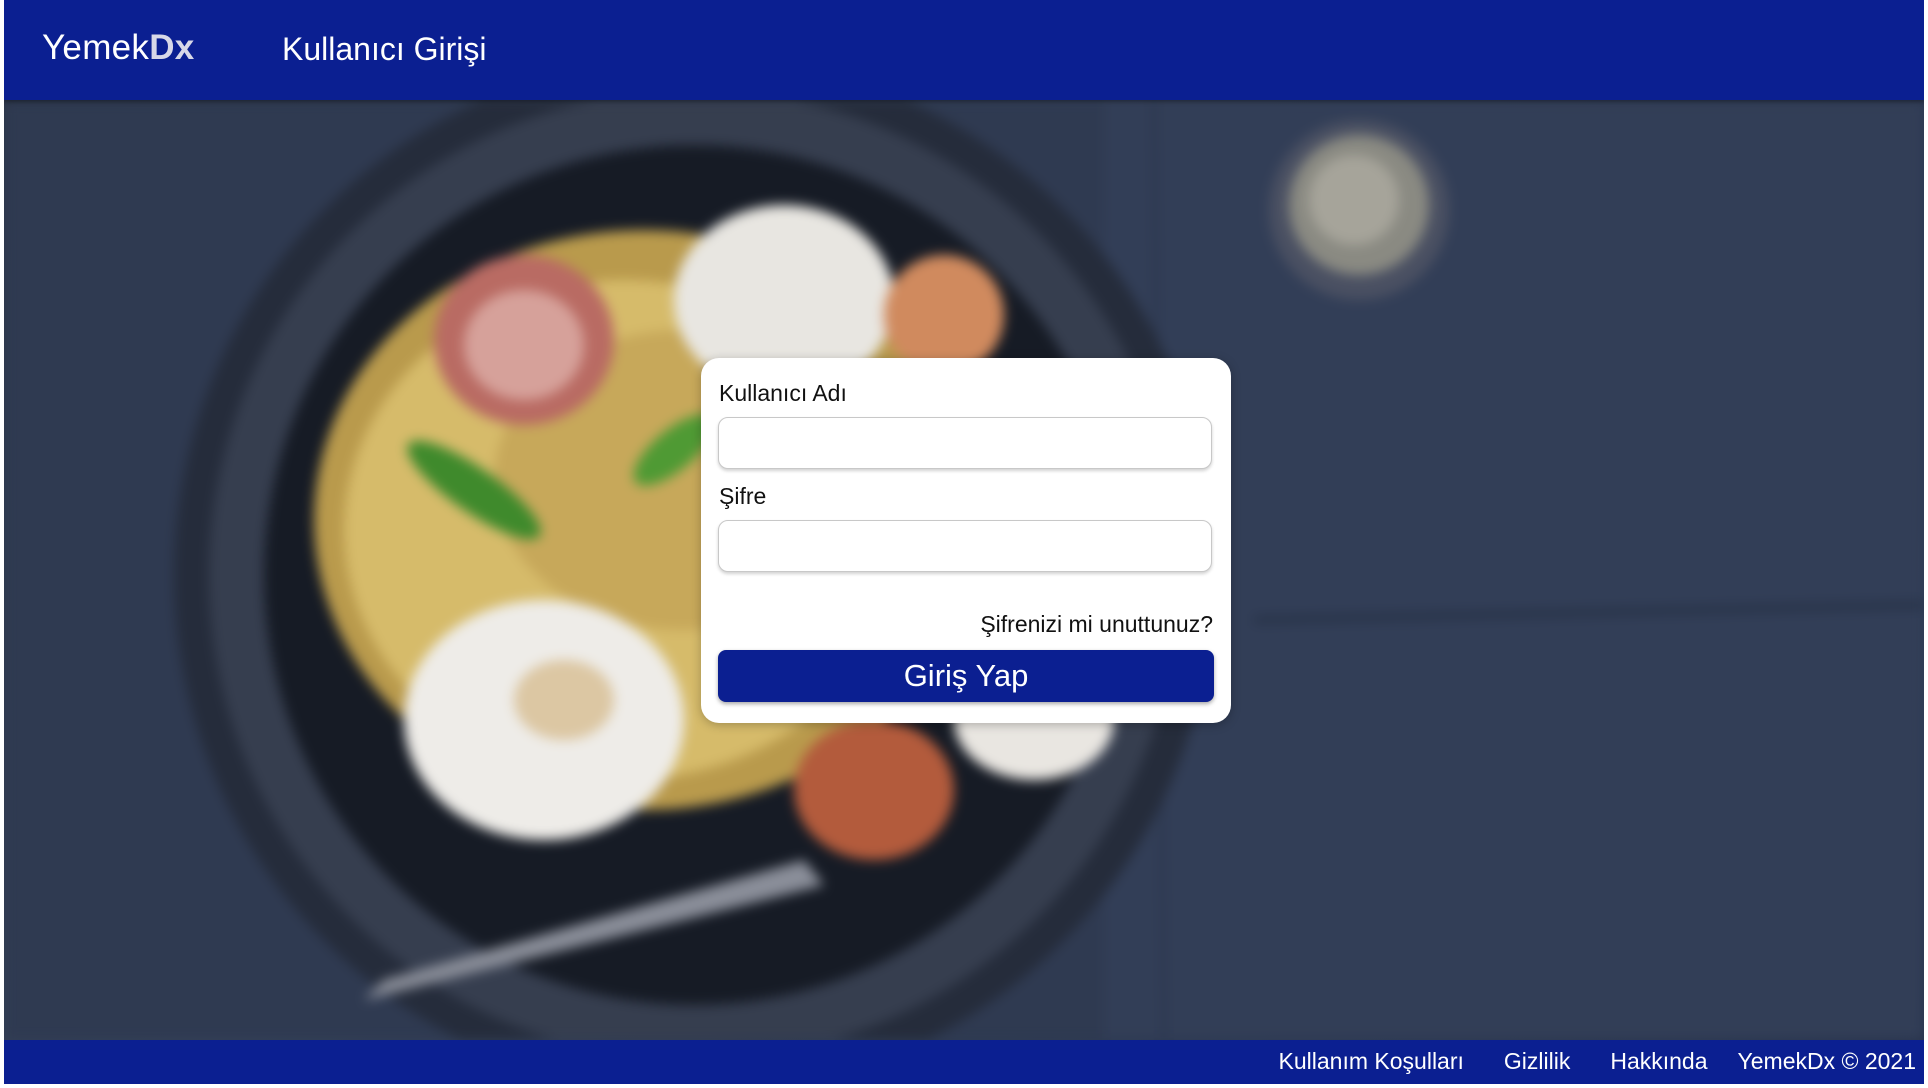  Describe the element at coordinates (1371, 1061) in the screenshot. I see `footer-link-terms: Kullanım Koşulları` at that location.